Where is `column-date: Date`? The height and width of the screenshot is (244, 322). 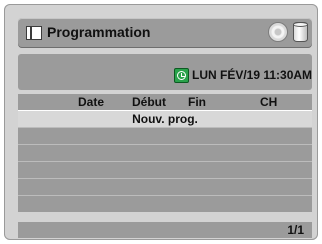 column-date: Date is located at coordinates (91, 102).